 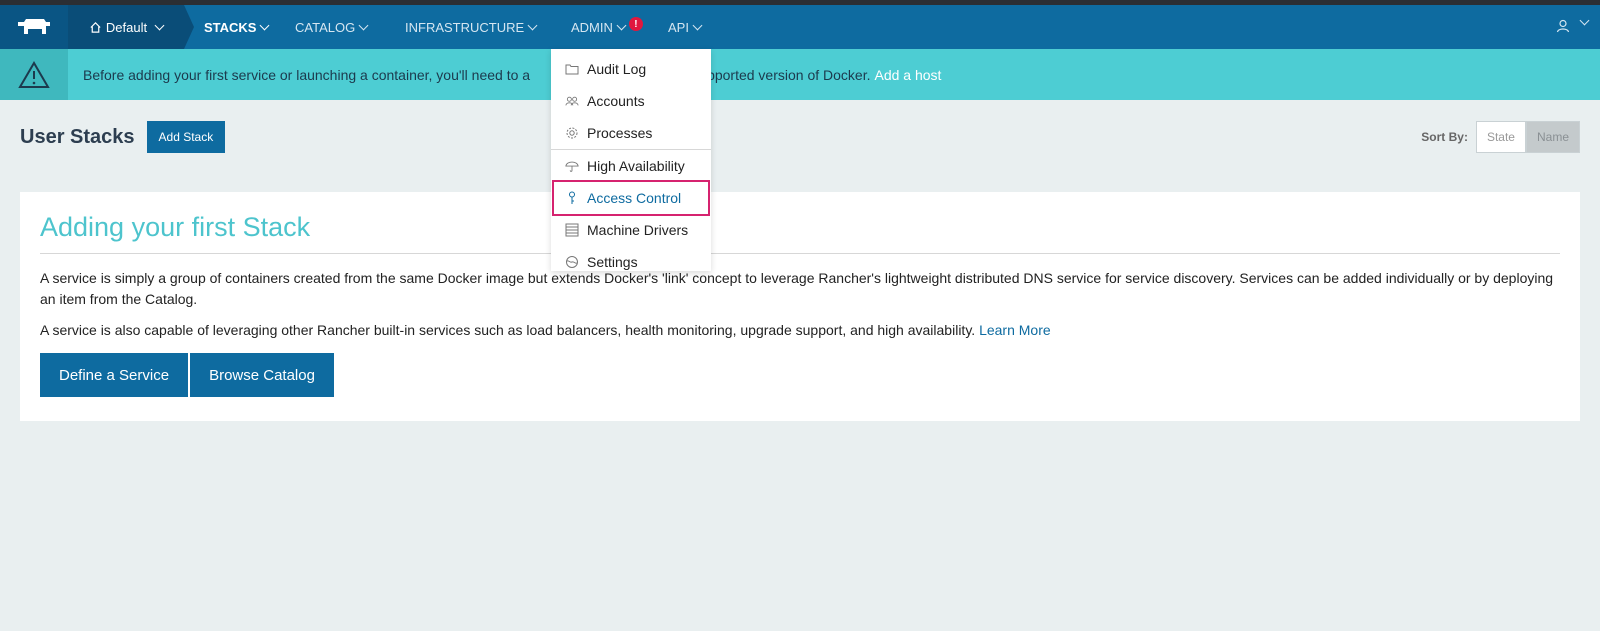 I want to click on server-icon, so click(x=572, y=230).